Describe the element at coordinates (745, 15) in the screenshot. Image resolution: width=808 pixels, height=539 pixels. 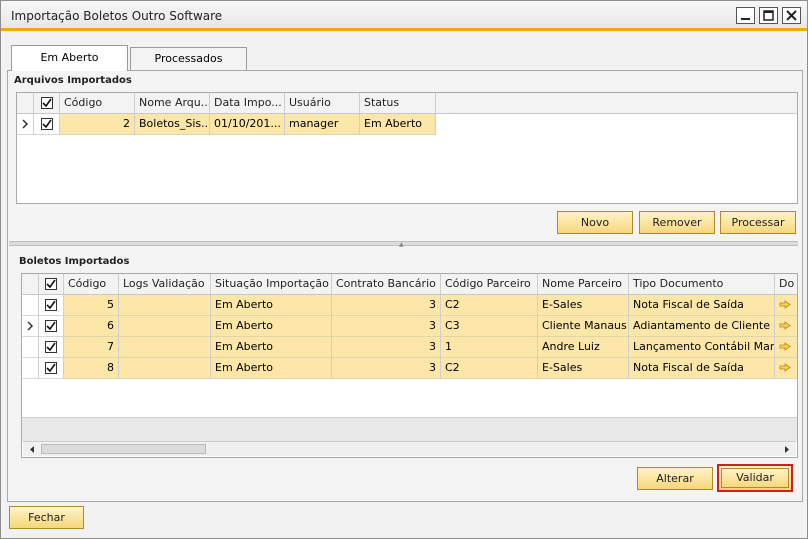
I see `minimize-button` at that location.